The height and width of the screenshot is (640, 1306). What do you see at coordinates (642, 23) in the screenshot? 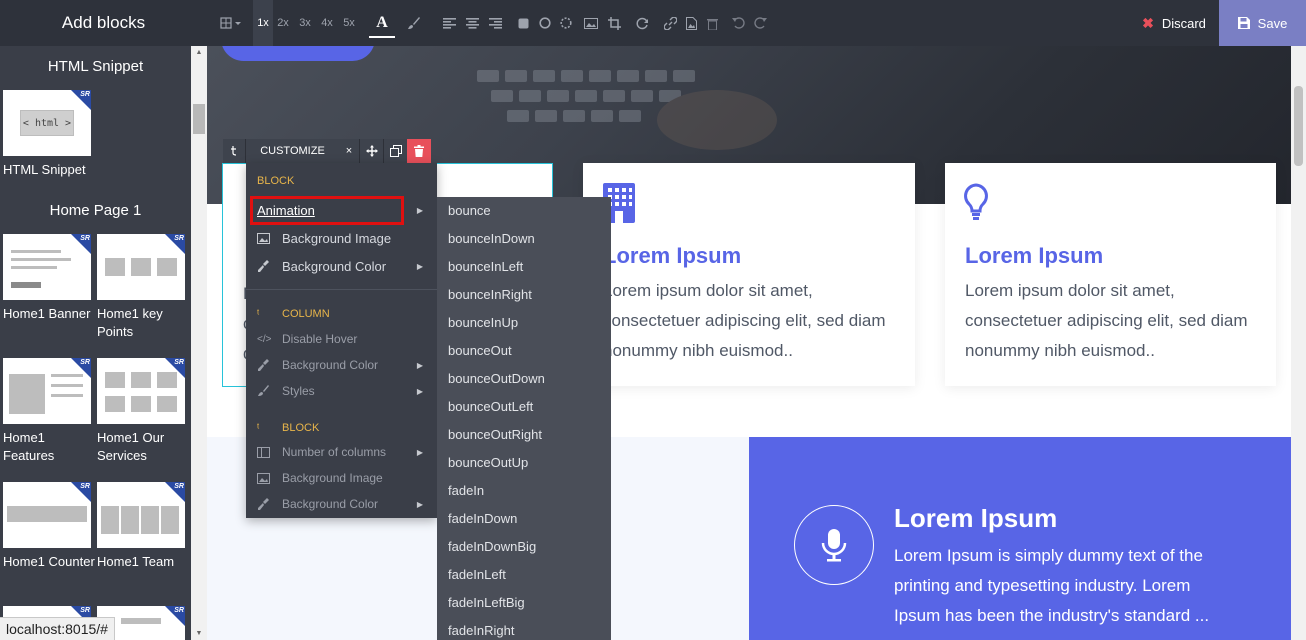
I see `refresh-icon` at bounding box center [642, 23].